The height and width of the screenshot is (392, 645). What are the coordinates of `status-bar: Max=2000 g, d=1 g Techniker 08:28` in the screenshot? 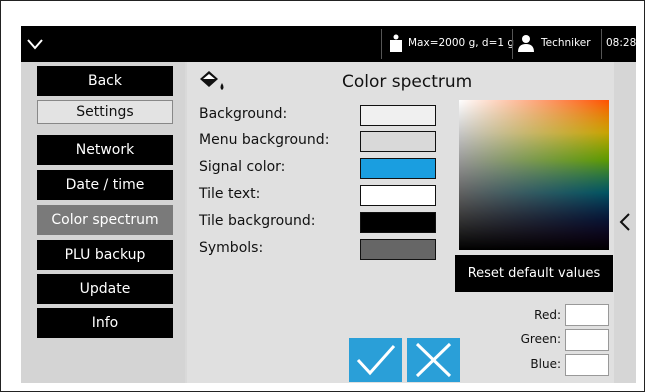 It's located at (328, 44).